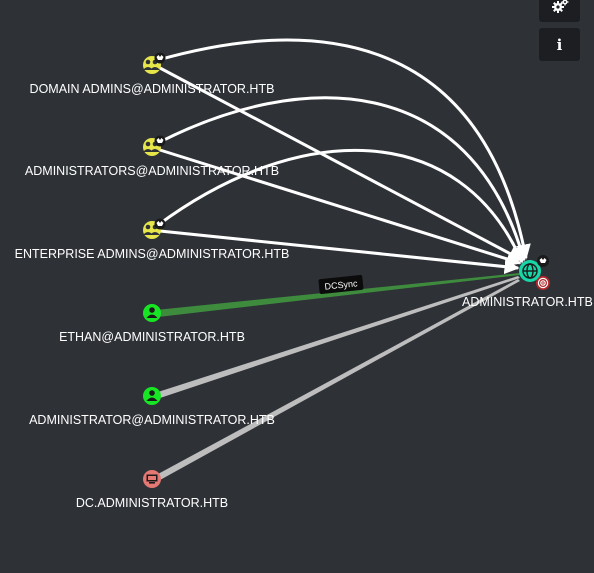  What do you see at coordinates (527, 302) in the screenshot?
I see `node-label: ADMINISTRATOR.HTB` at bounding box center [527, 302].